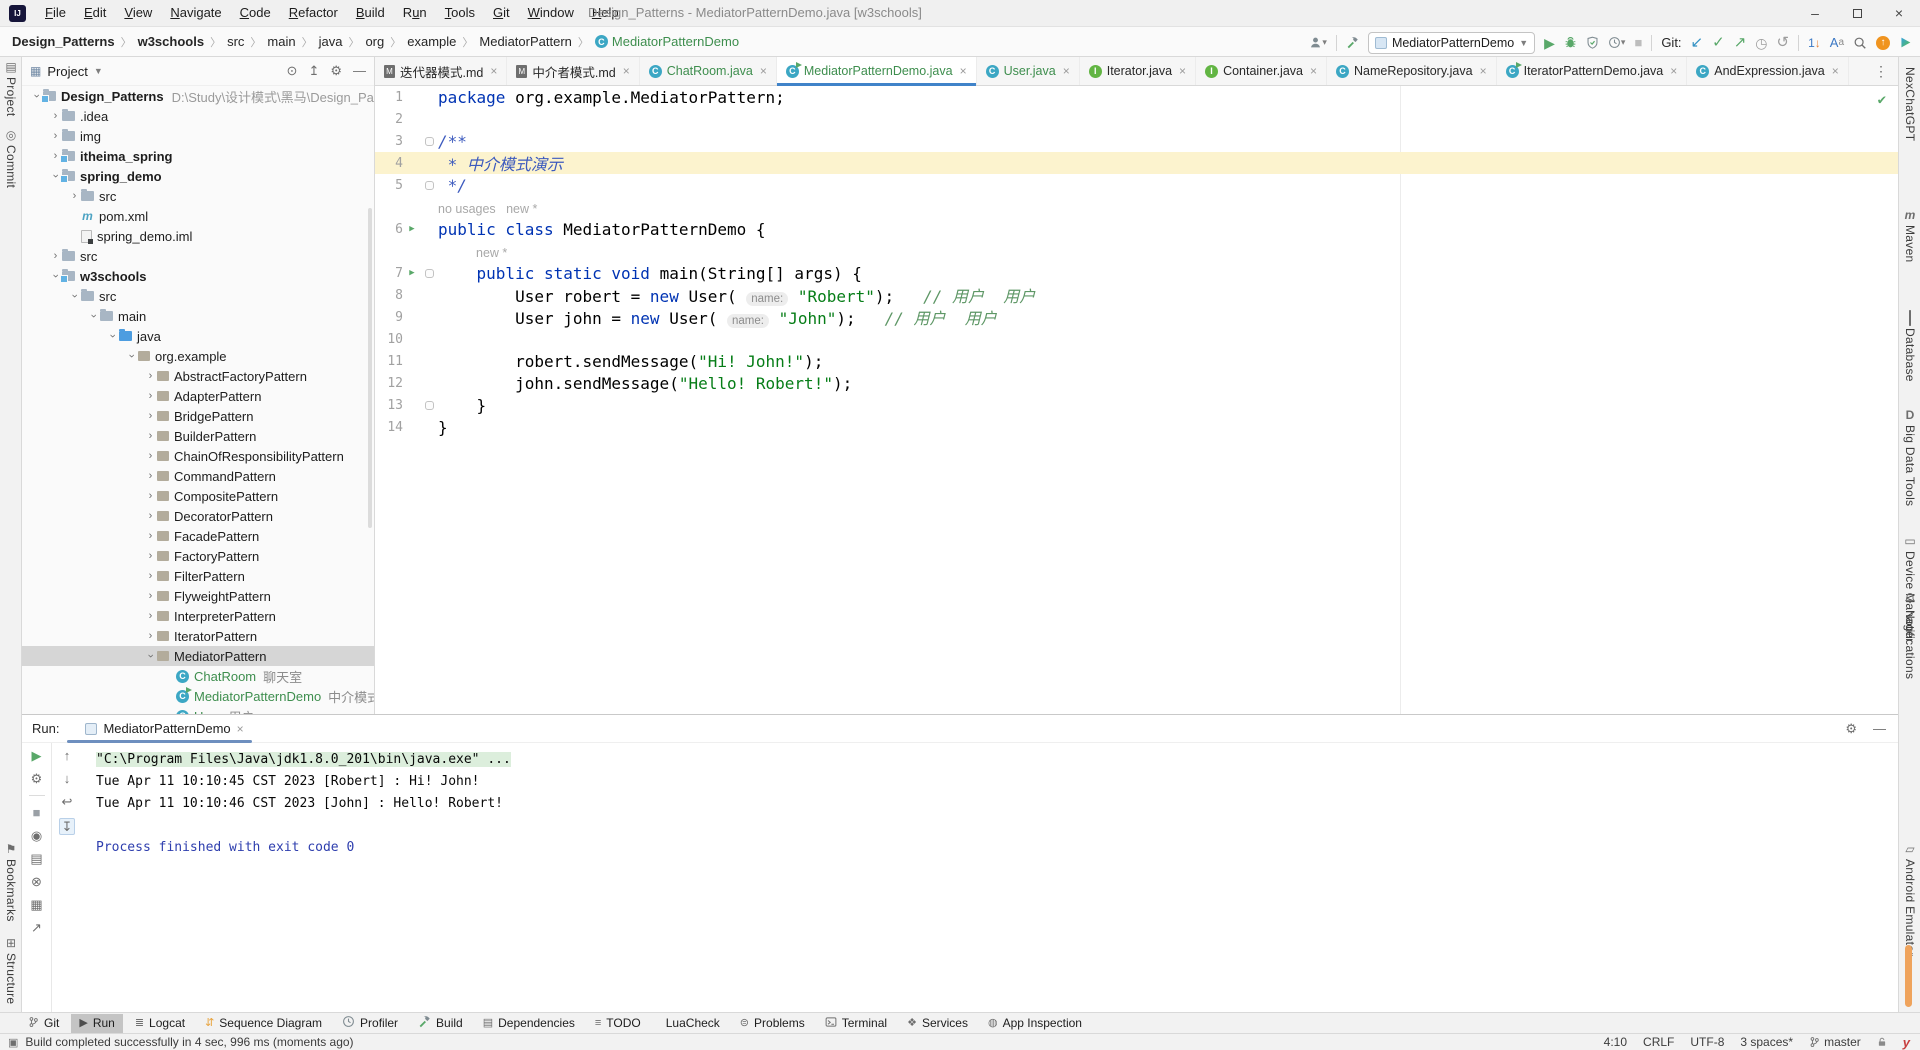 The width and height of the screenshot is (1920, 1050). I want to click on editor-tab-container.java: I Container.java ×, so click(1261, 71).